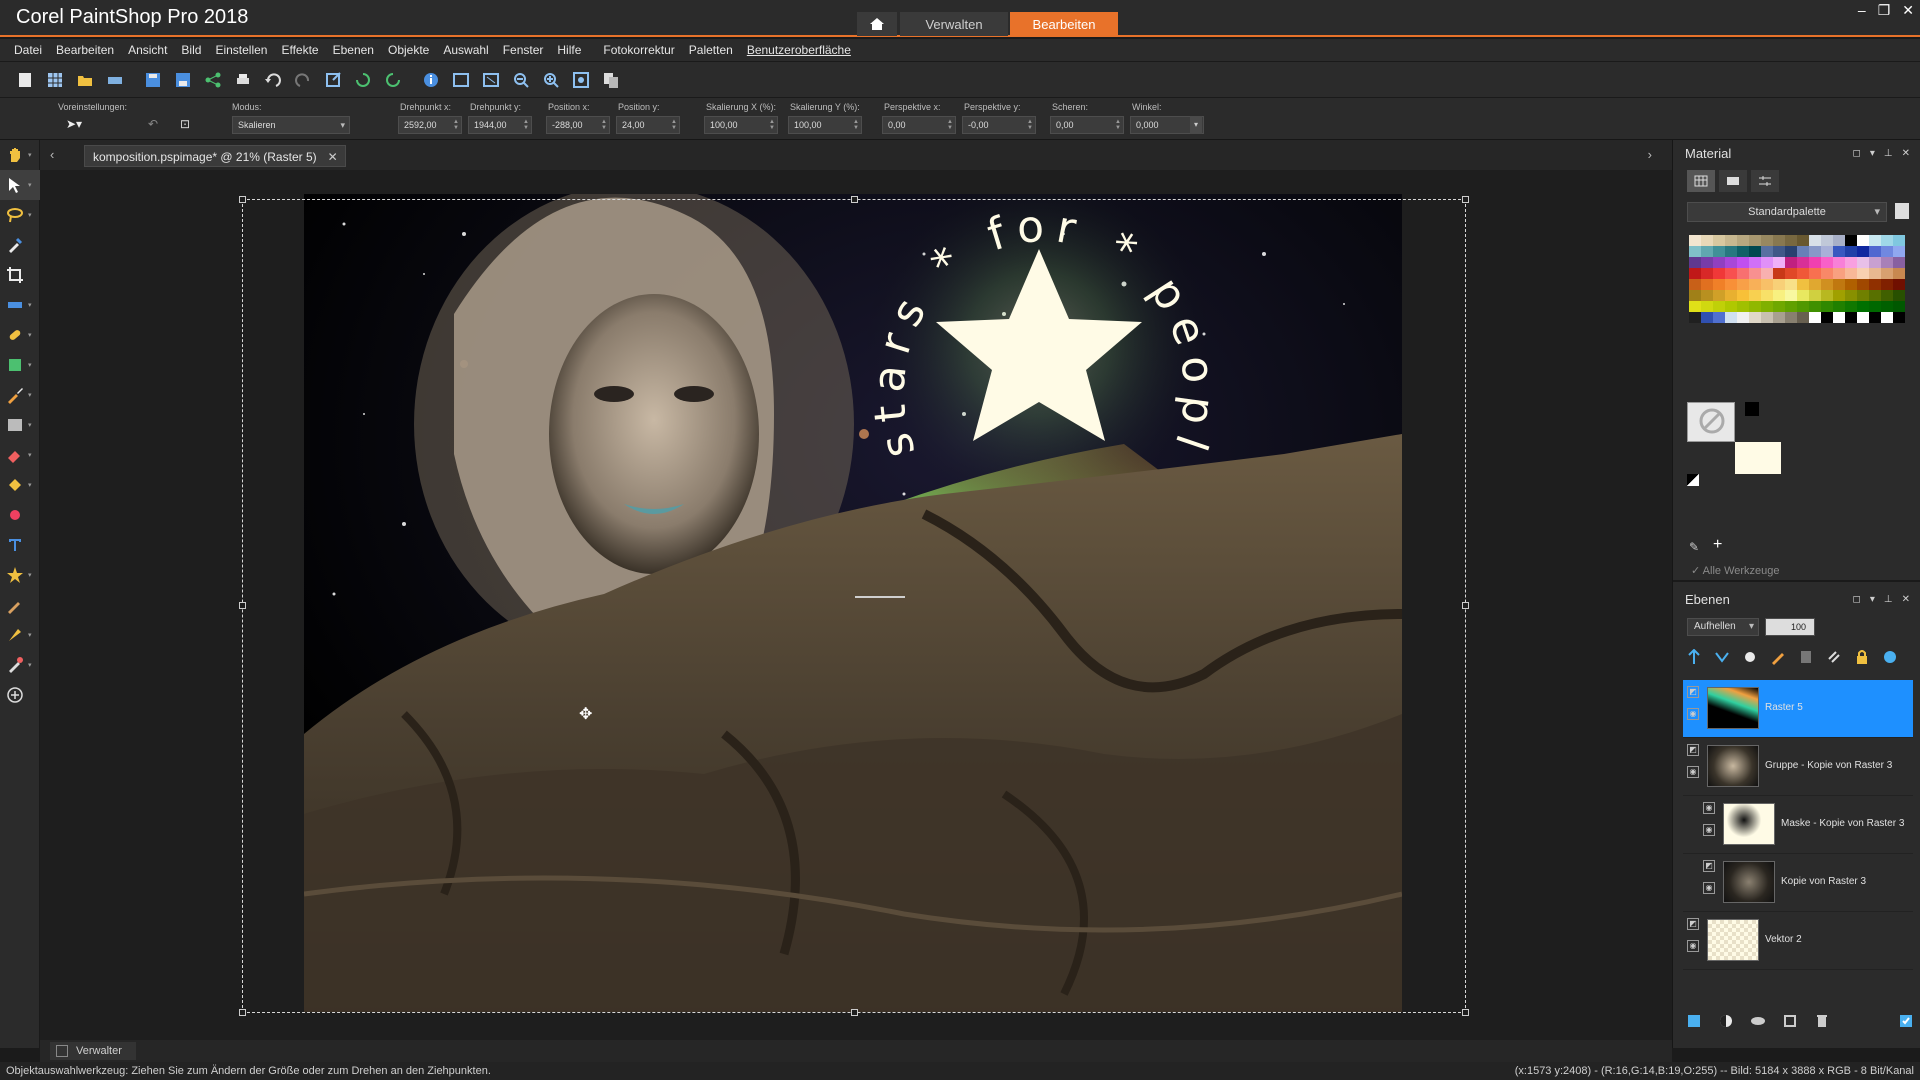  Describe the element at coordinates (1857, 153) in the screenshot. I see `panel-float-icon: ◻` at that location.